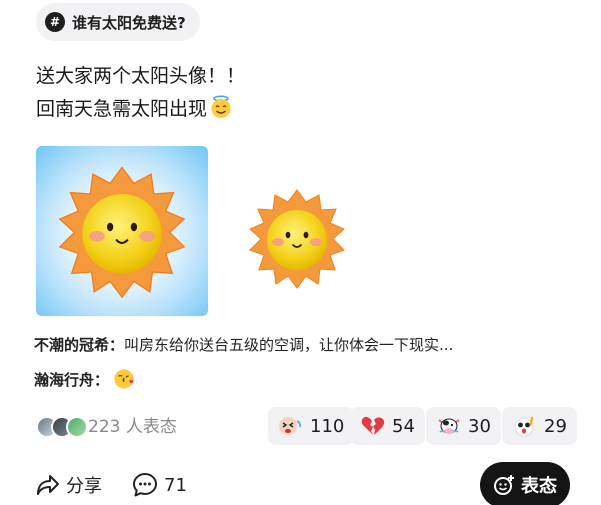 The width and height of the screenshot is (601, 505). What do you see at coordinates (141, 76) in the screenshot?
I see `post-line-1: 送大家两个太阳头像！！` at bounding box center [141, 76].